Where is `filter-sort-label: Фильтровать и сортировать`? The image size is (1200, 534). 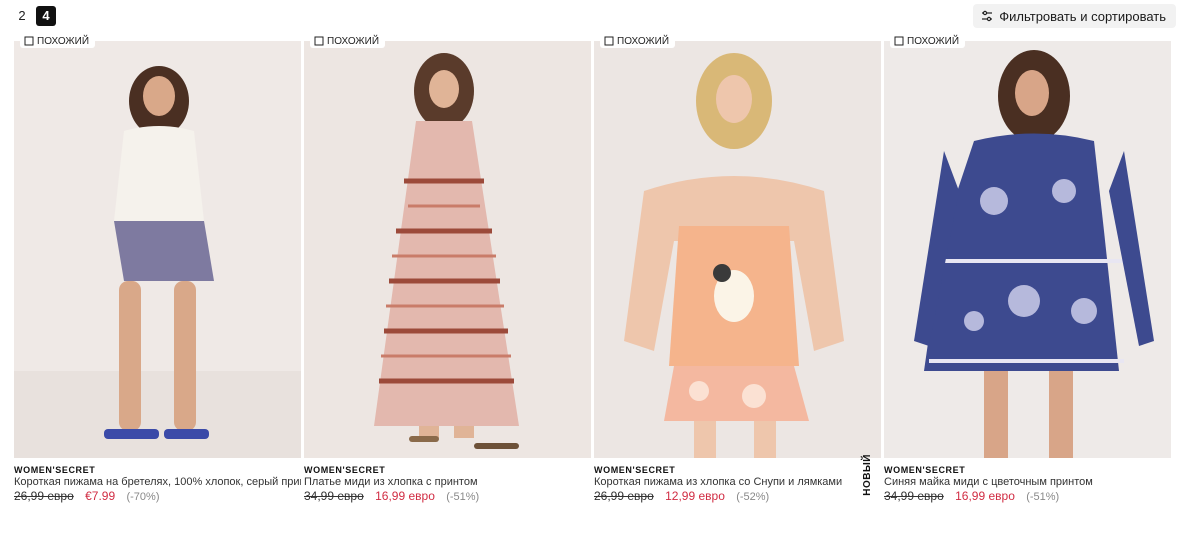 filter-sort-label: Фильтровать и сортировать is located at coordinates (1082, 16).